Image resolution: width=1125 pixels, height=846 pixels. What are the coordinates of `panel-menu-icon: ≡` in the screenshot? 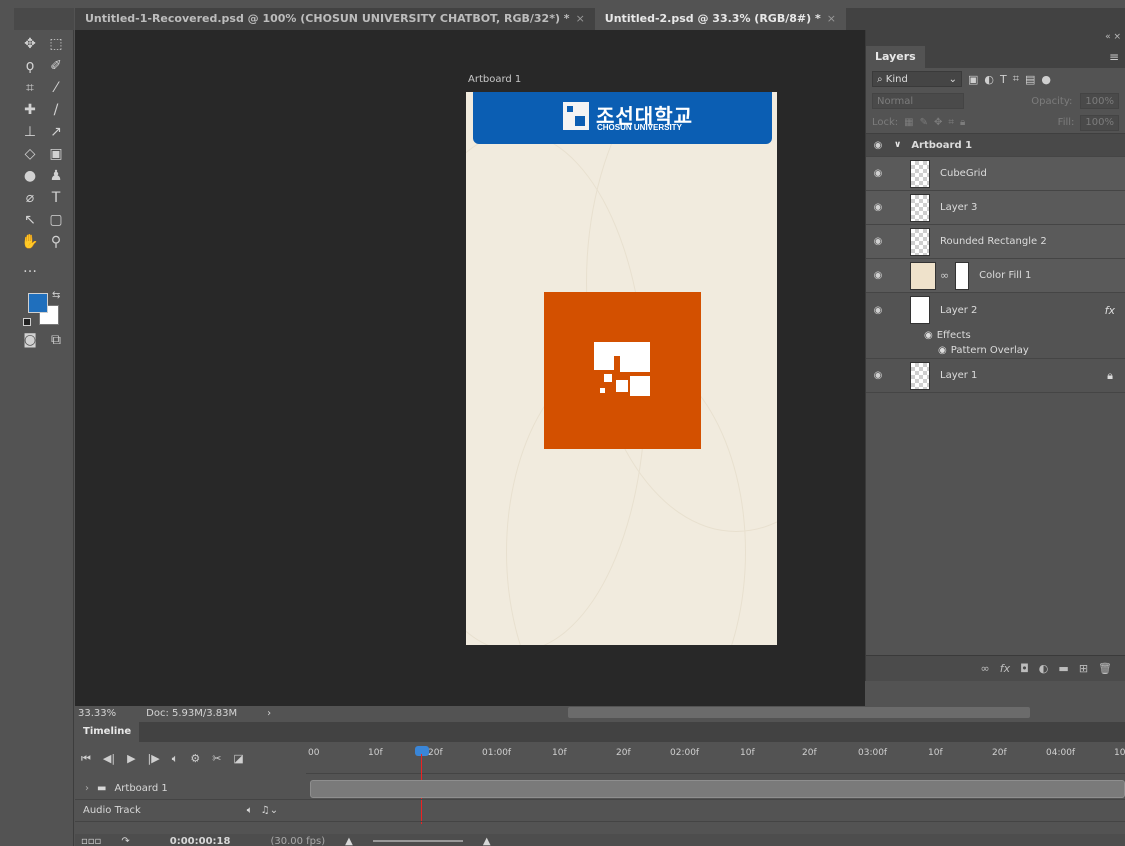 It's located at (1114, 57).